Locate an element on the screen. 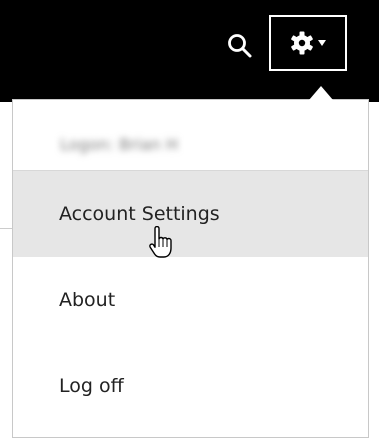  menu-item-label: Log off is located at coordinates (91, 386).